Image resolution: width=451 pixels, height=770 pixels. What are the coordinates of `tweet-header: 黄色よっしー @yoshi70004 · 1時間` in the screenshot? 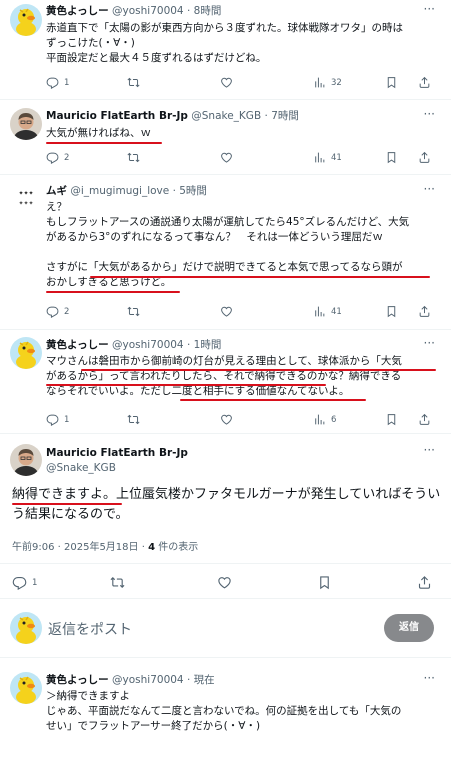 It's located at (133, 345).